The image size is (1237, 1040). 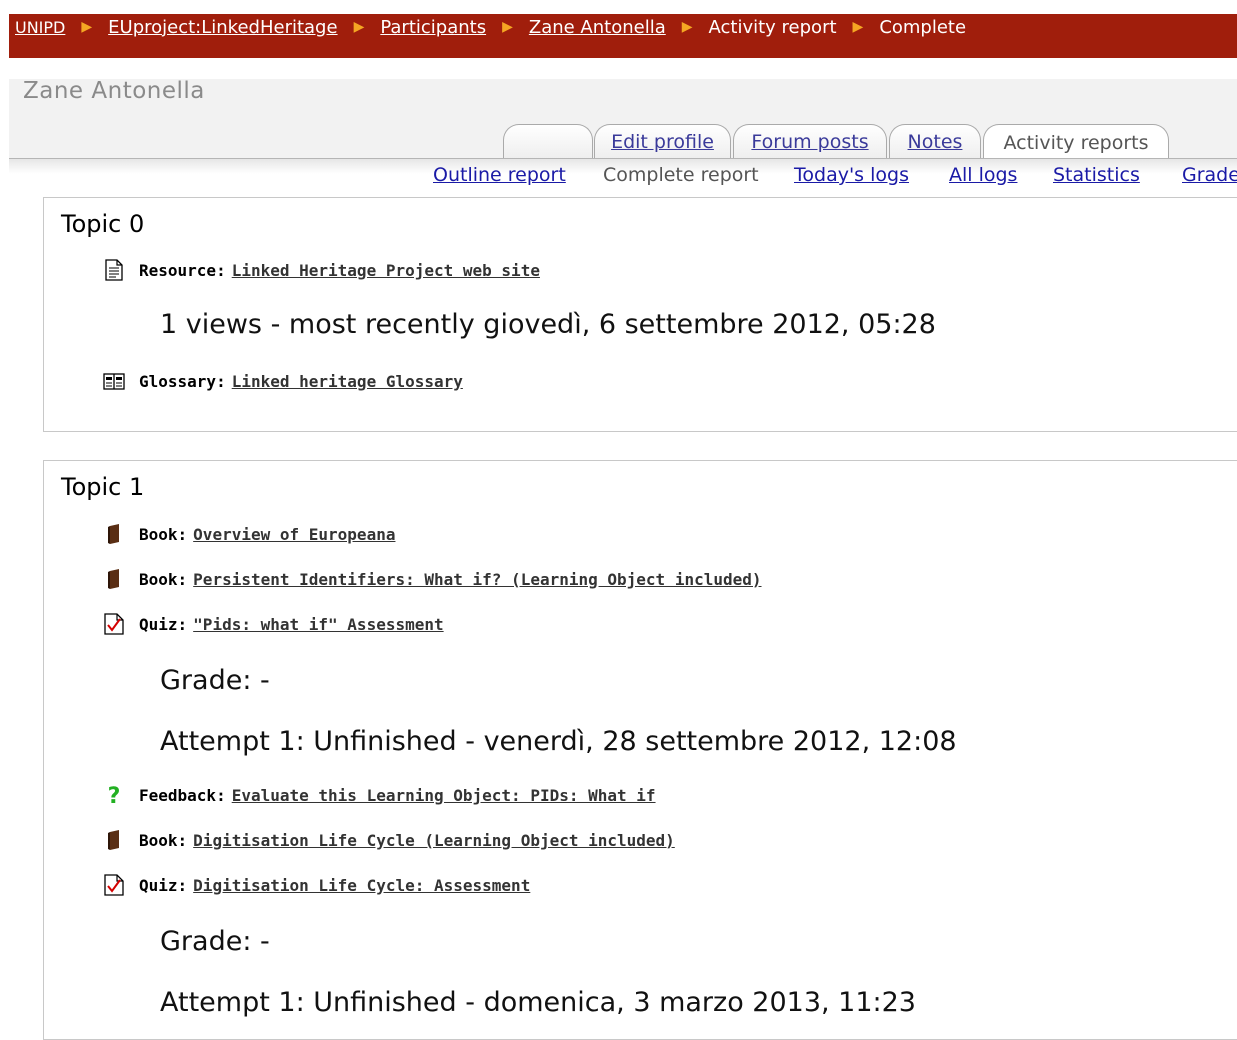 I want to click on tab-profile, so click(x=548, y=141).